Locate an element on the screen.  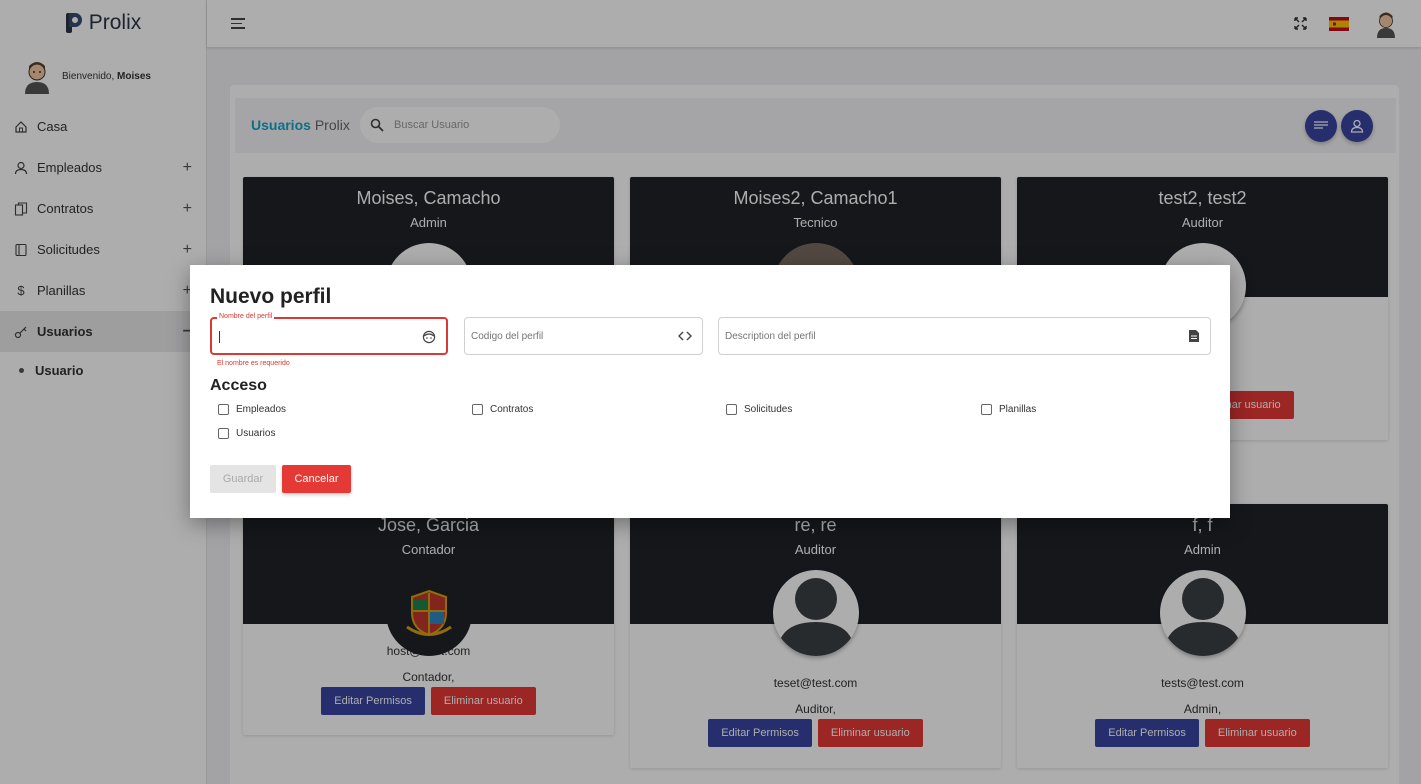
profile-name-field: Nombre del perfil is located at coordinates (329, 334).